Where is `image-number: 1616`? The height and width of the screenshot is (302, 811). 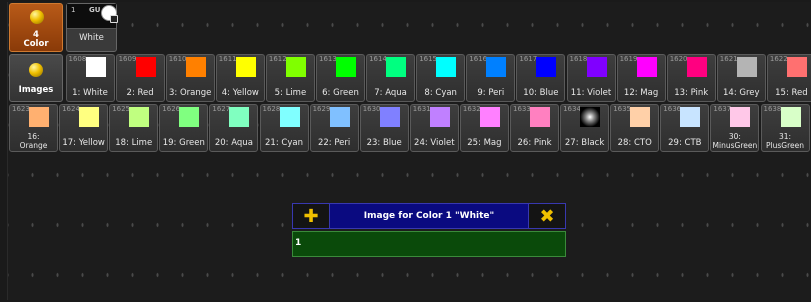 image-number: 1616 is located at coordinates (478, 59).